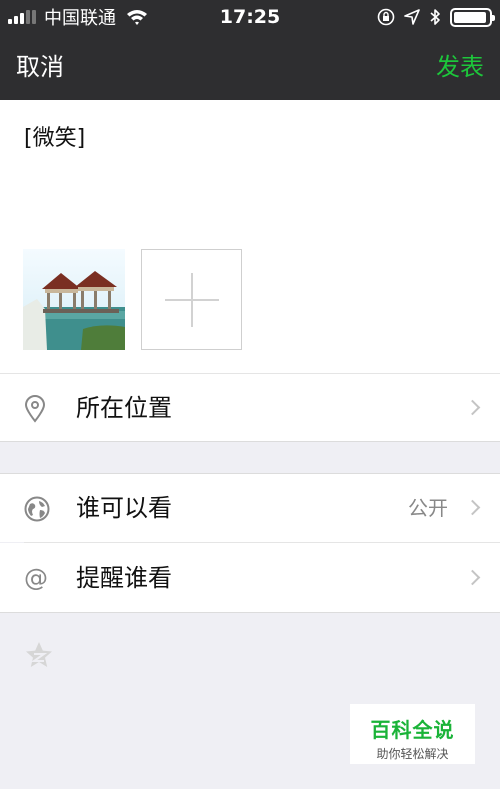 This screenshot has width=500, height=789. I want to click on add-photo-button, so click(191, 299).